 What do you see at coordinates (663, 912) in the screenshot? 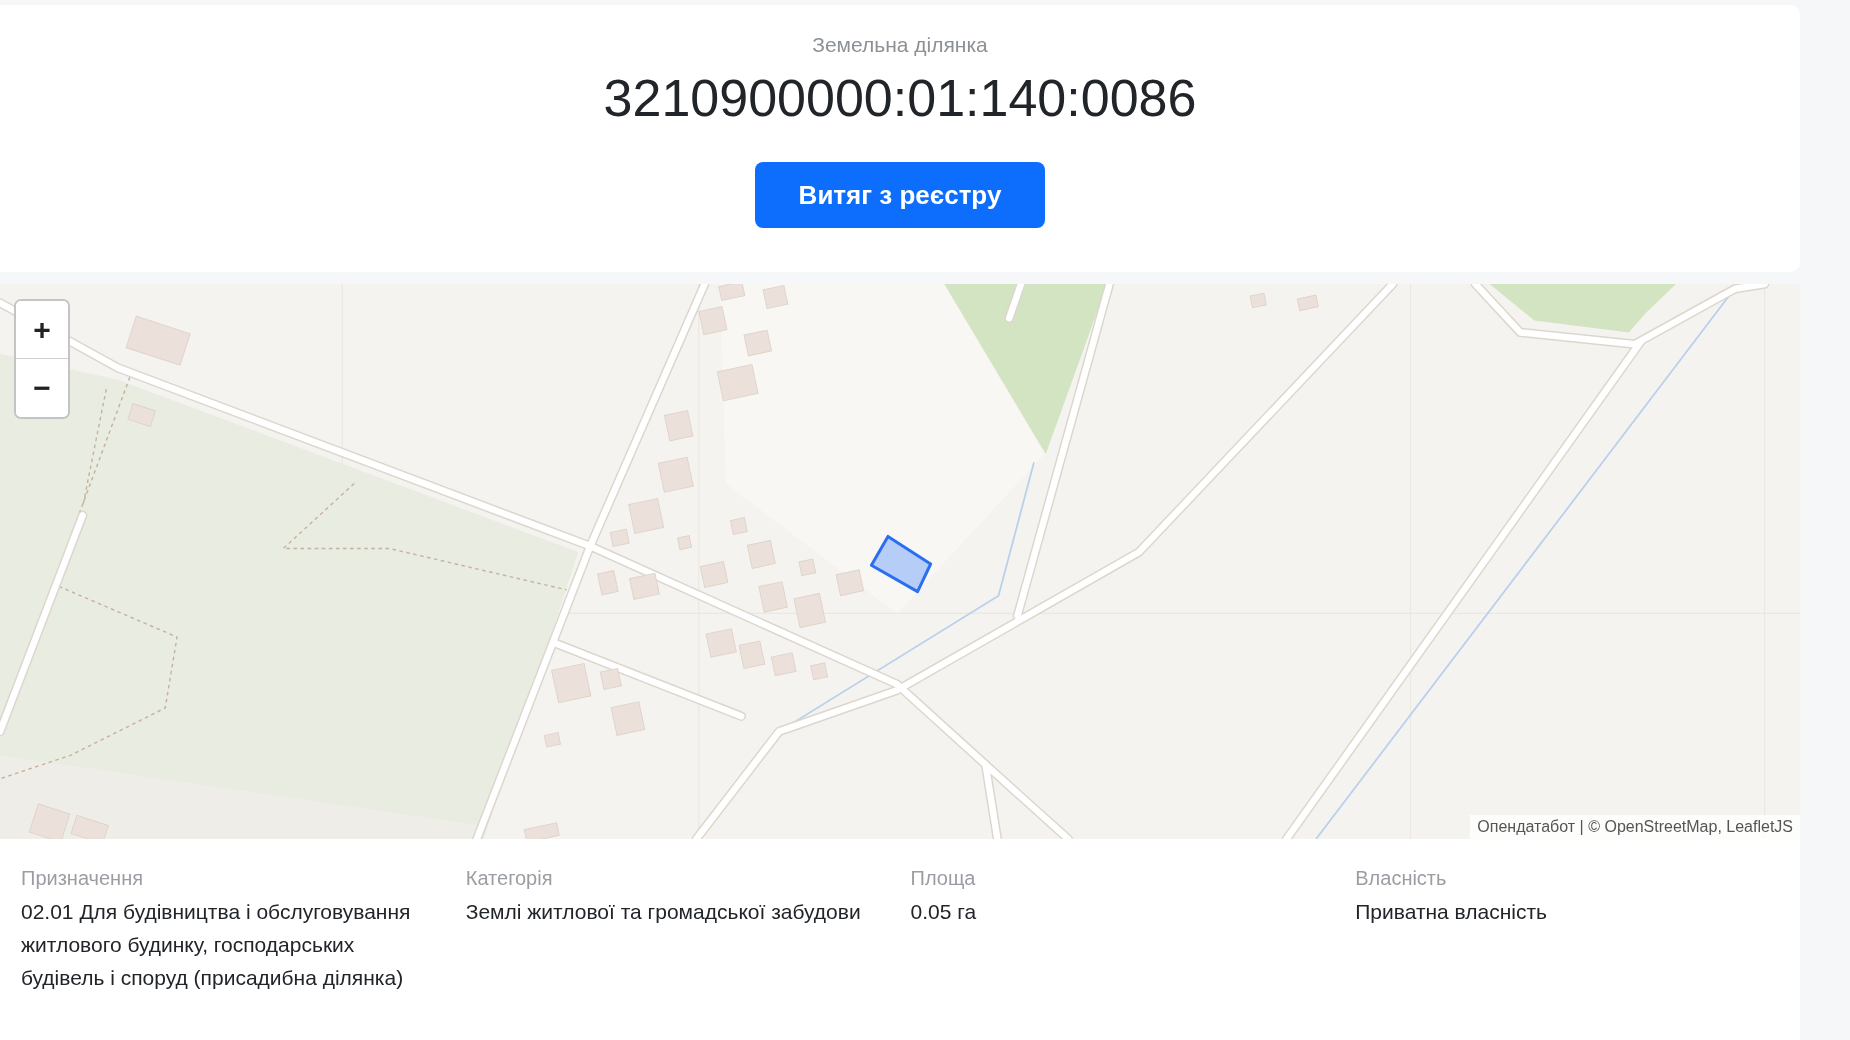
I see `detail-value: Землі житлової та громадської забудови` at bounding box center [663, 912].